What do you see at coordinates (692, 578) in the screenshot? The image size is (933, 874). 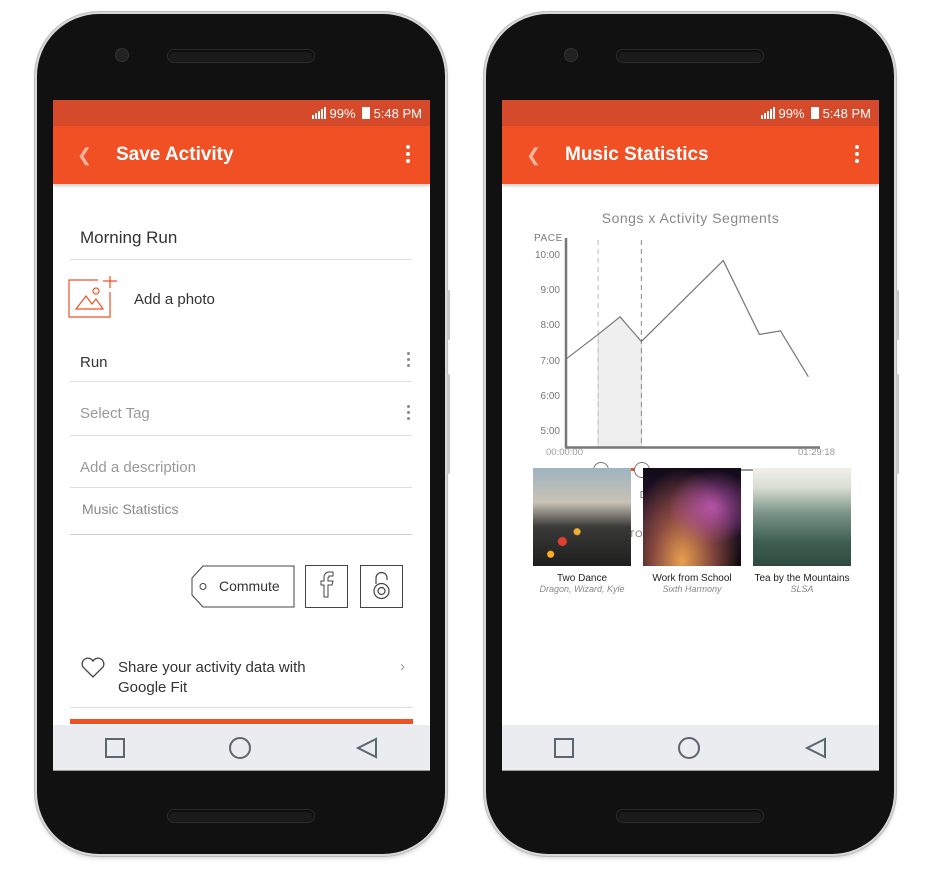 I see `song-title: Work from School` at bounding box center [692, 578].